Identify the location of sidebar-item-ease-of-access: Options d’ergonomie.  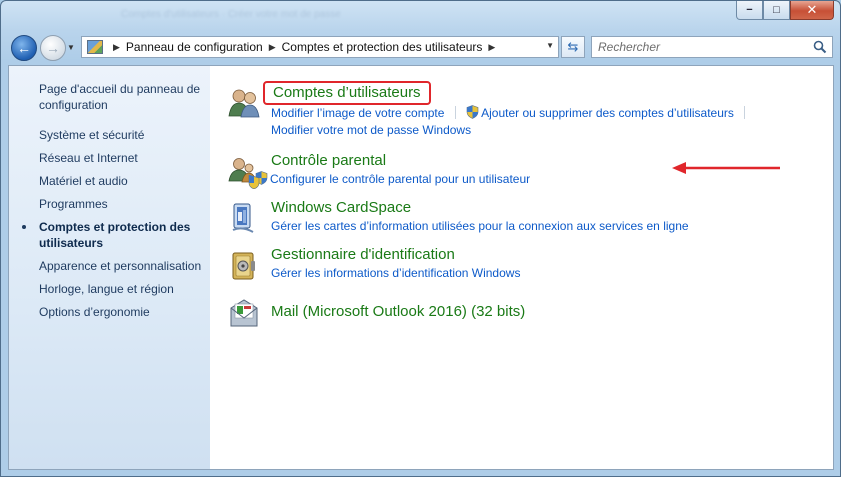
(124, 312).